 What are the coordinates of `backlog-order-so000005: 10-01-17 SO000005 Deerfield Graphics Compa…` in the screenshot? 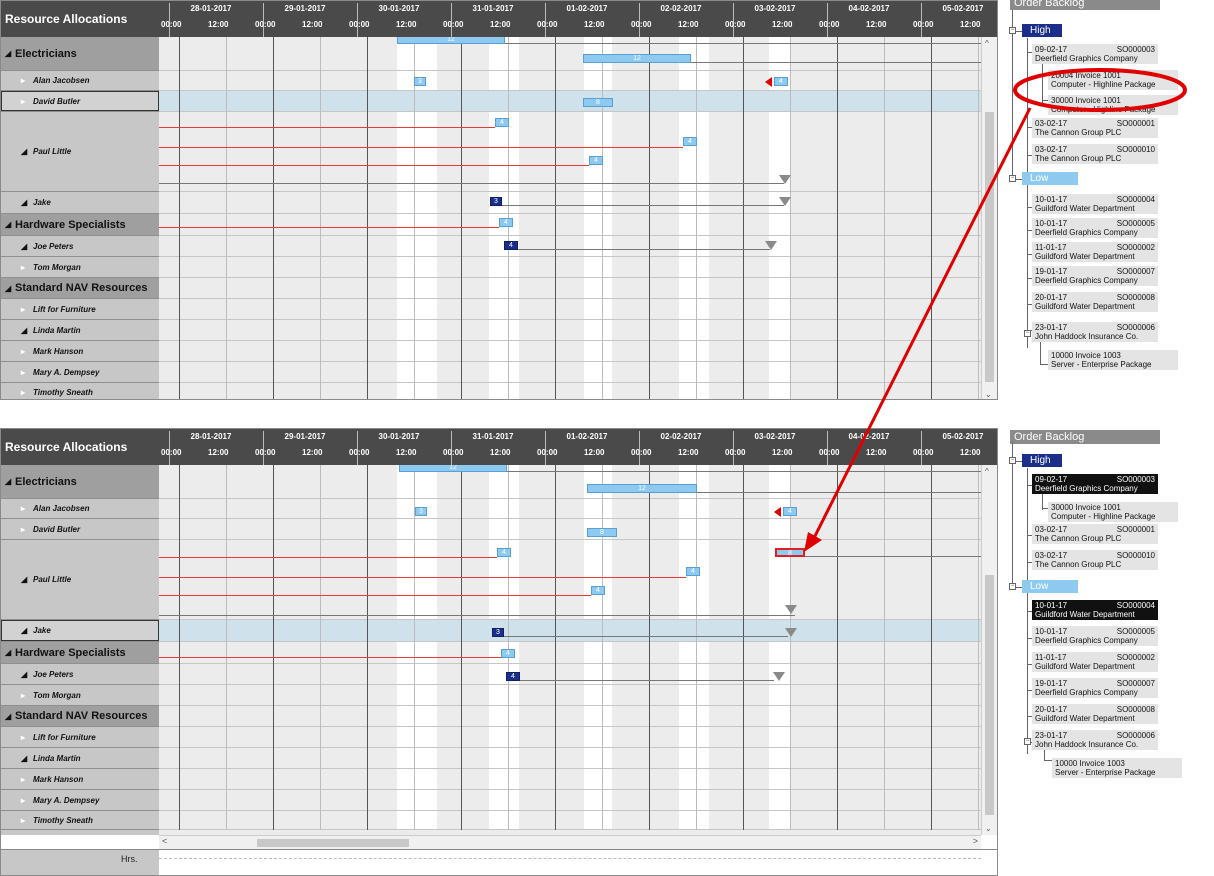 It's located at (1095, 228).